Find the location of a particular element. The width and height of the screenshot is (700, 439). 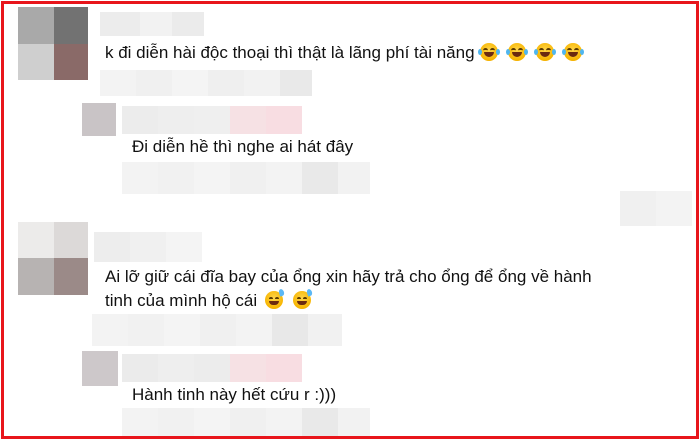

comment-text-line-2: tinh của mình hộ cái is located at coordinates (209, 300).